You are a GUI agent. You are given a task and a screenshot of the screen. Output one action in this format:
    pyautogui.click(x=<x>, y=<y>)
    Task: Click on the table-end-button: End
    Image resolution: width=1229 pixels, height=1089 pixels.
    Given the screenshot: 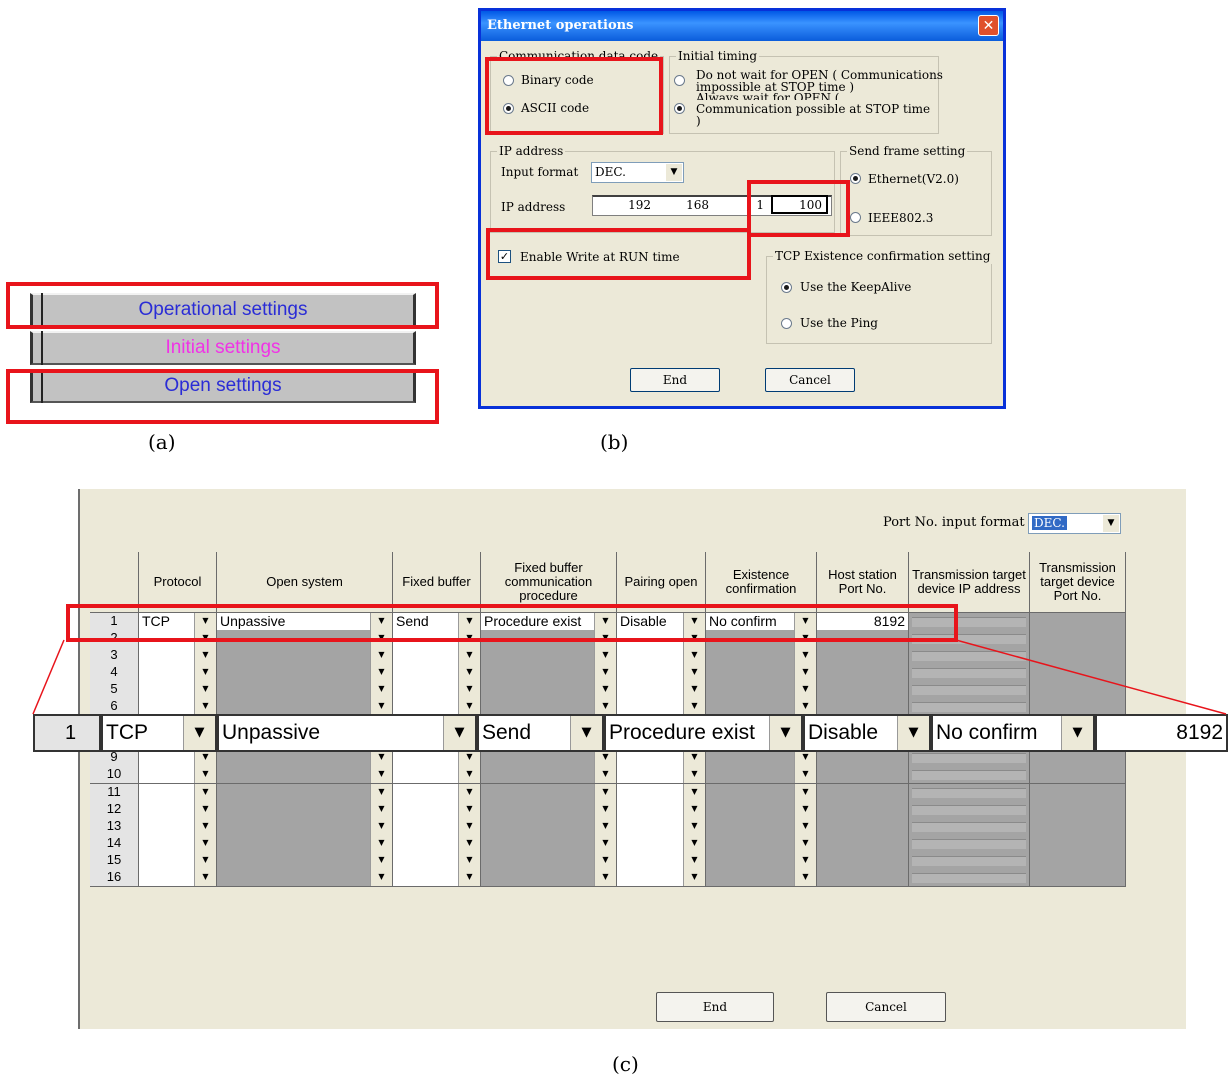 What is the action you would take?
    pyautogui.click(x=715, y=1007)
    